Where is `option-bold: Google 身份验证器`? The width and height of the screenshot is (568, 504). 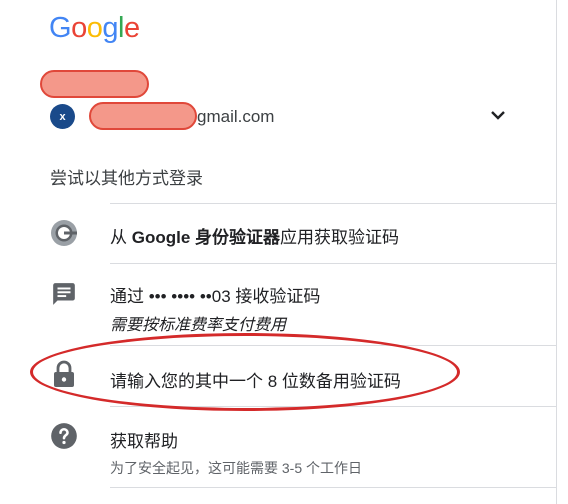
option-bold: Google 身份验证器 is located at coordinates (206, 237).